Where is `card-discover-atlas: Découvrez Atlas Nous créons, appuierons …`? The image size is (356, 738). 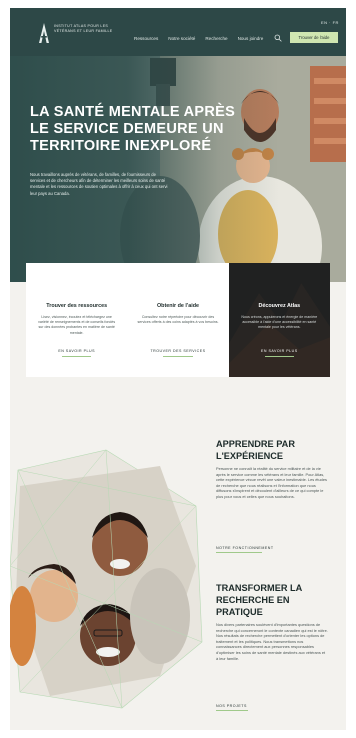 card-discover-atlas: Découvrez Atlas Nous créons, appuierons … is located at coordinates (279, 320).